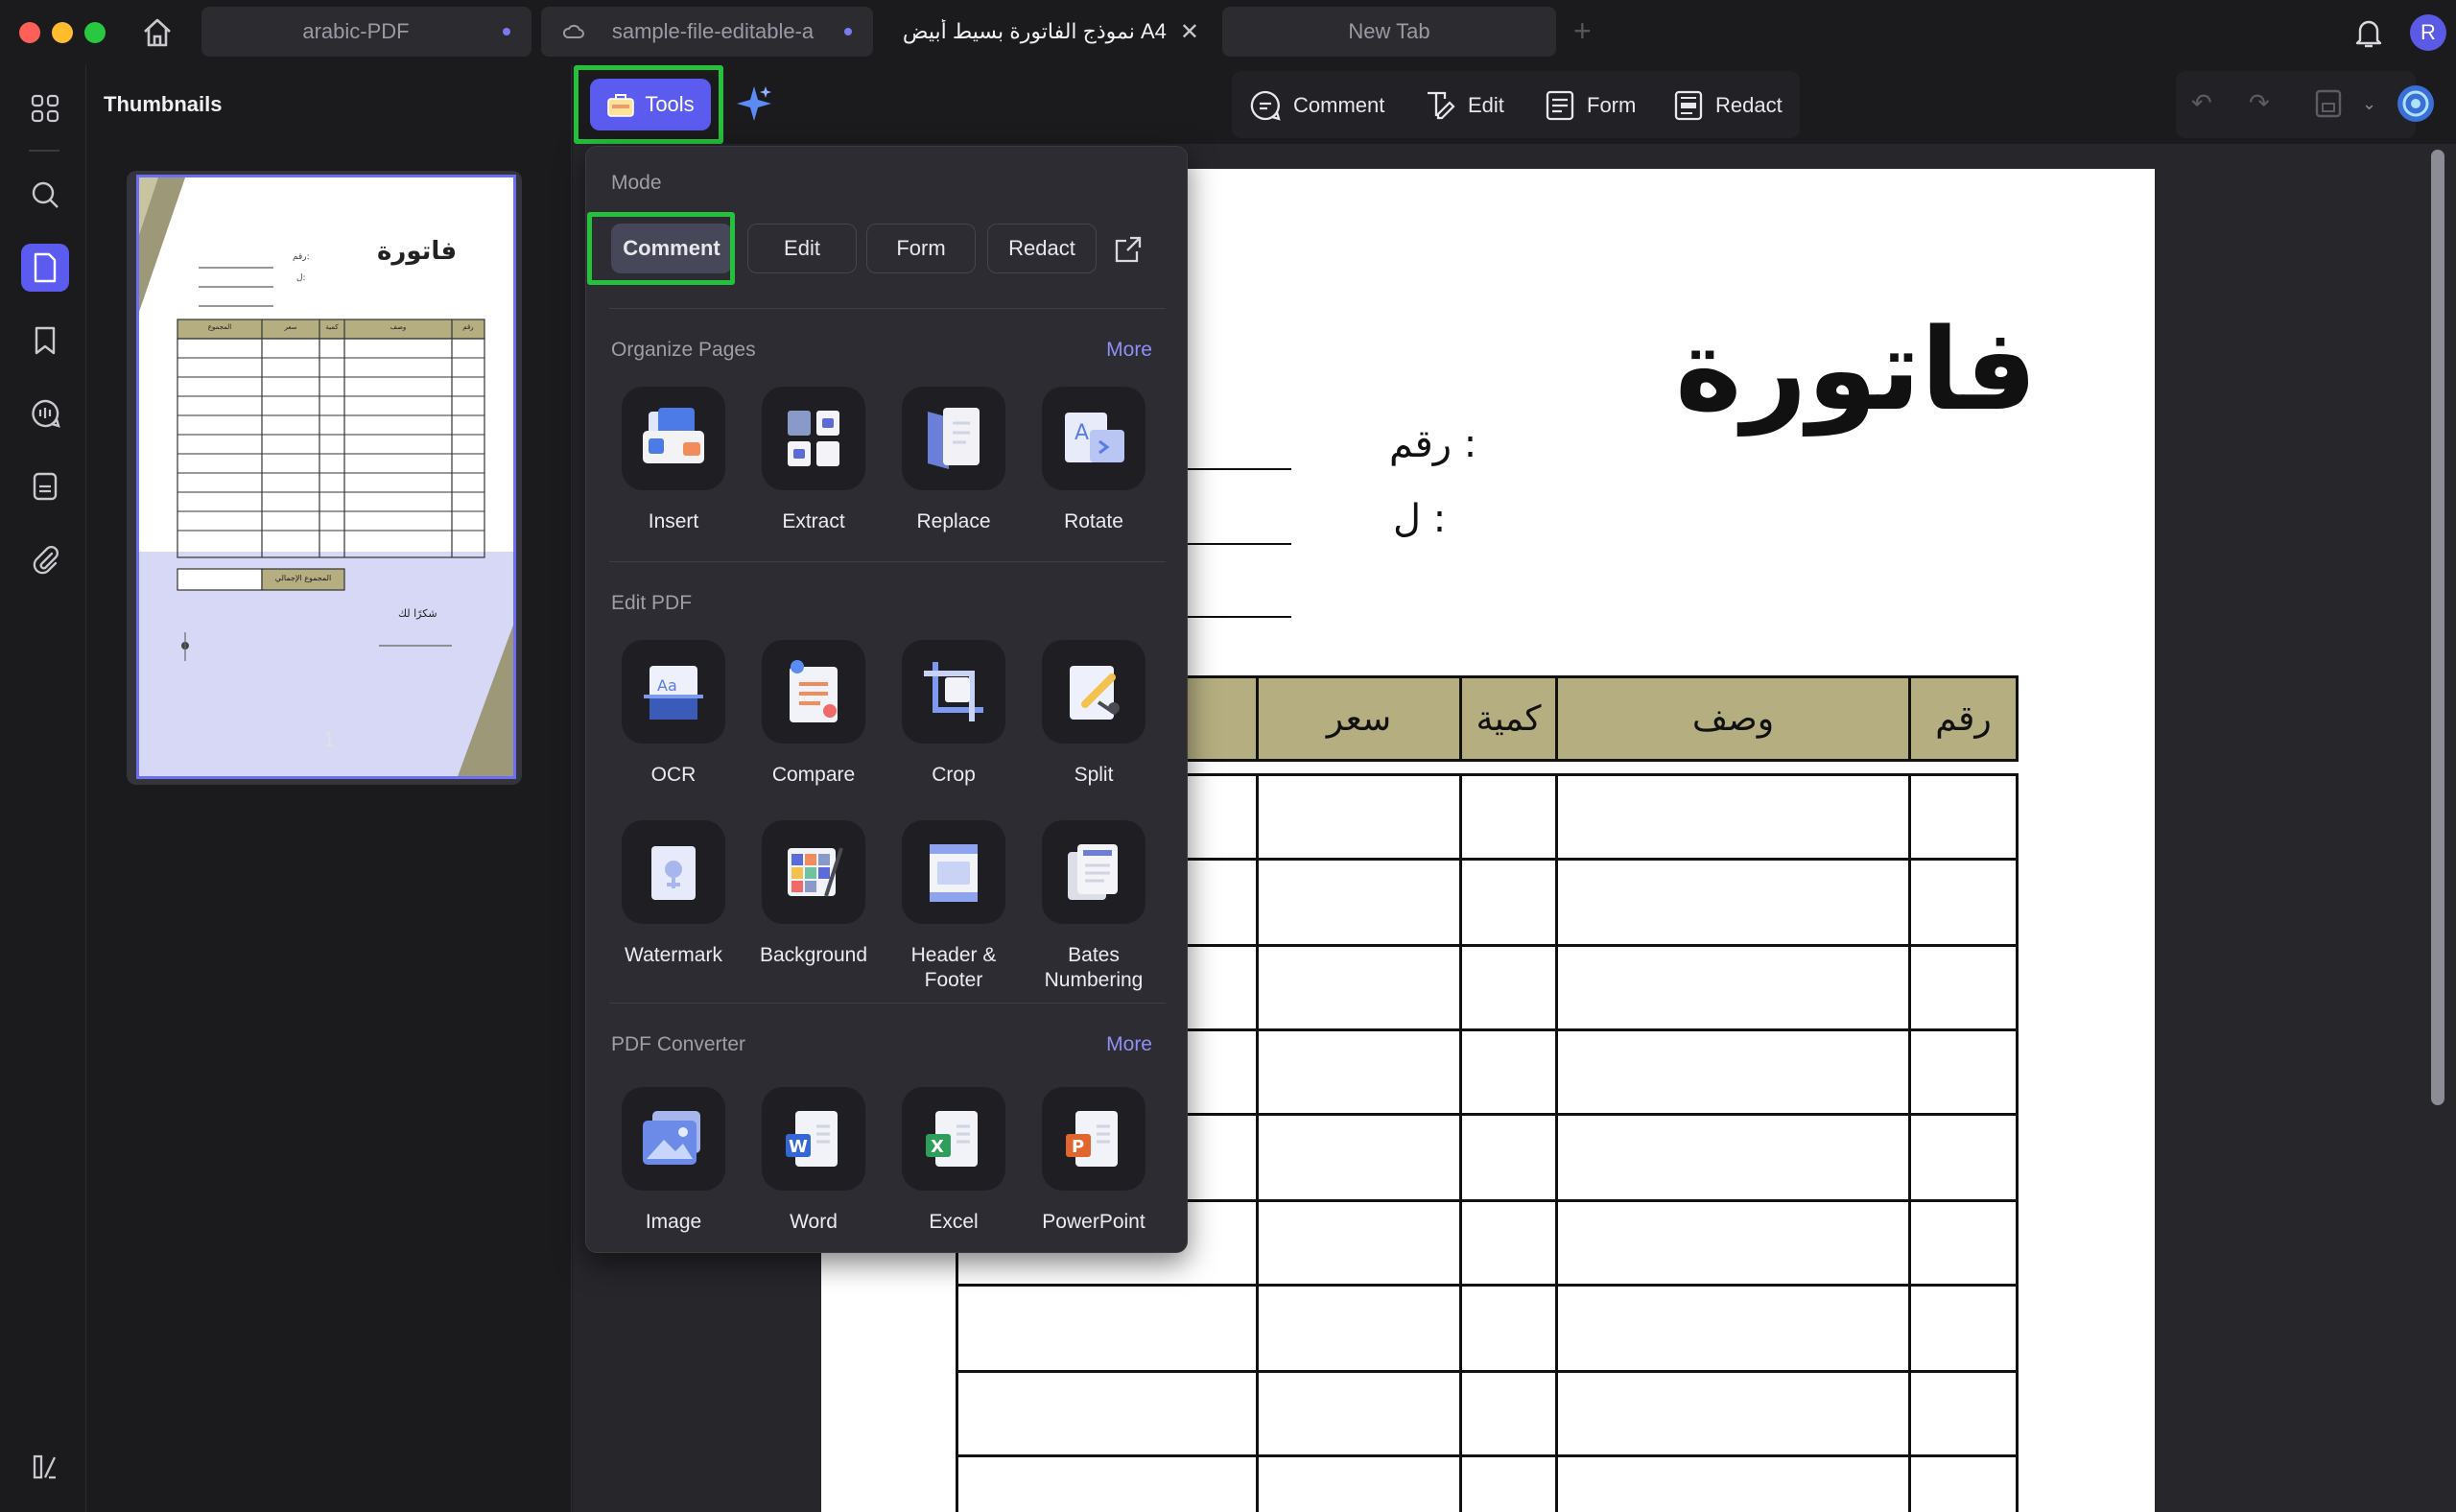 This screenshot has height=1512, width=2456. Describe the element at coordinates (954, 906) in the screenshot. I see `tool-header-footer: Header & Footer` at that location.